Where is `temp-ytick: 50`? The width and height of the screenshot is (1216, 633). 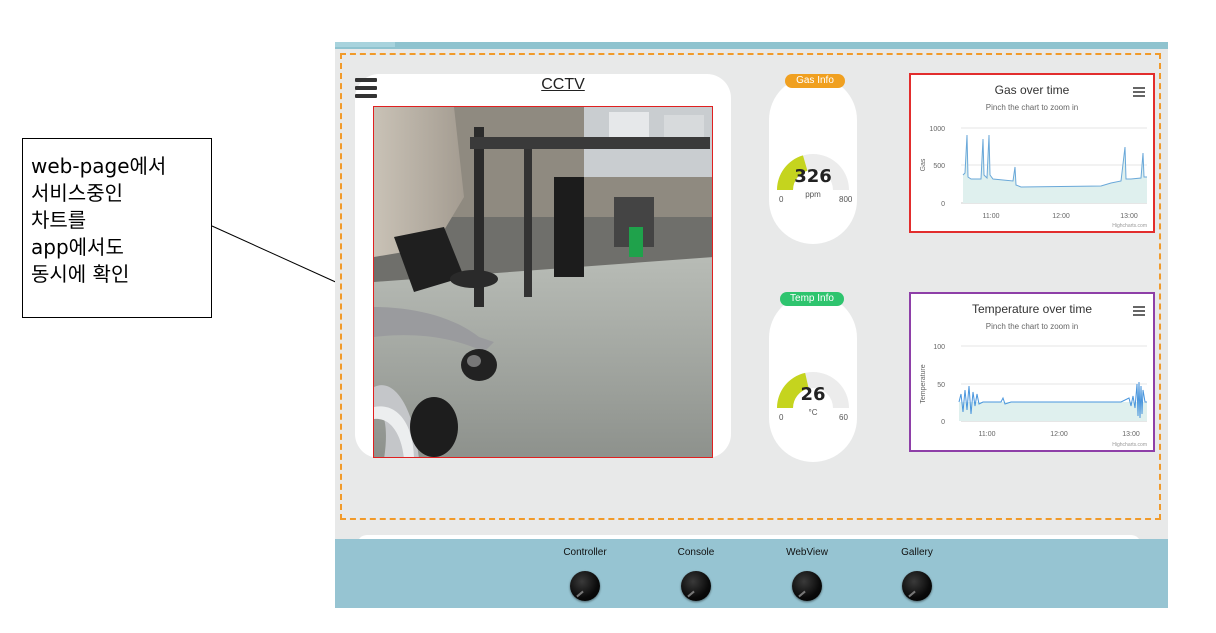
temp-ytick: 50 is located at coordinates (941, 385).